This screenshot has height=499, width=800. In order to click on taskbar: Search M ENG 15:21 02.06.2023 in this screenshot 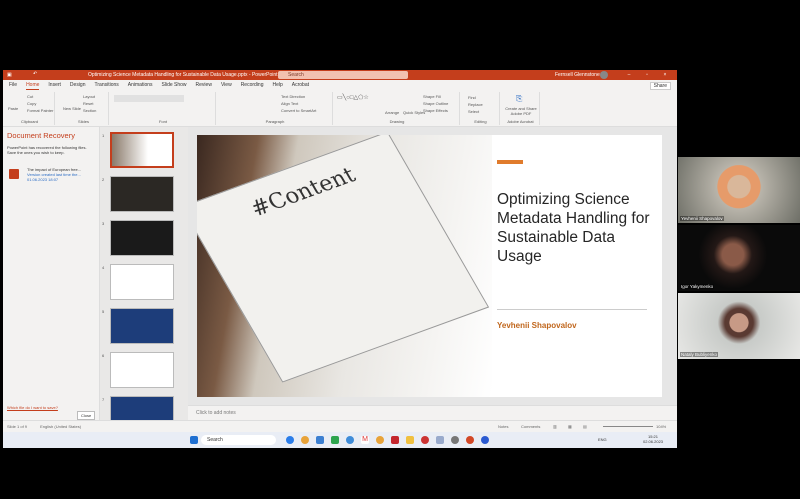, I will do `click(340, 440)`.